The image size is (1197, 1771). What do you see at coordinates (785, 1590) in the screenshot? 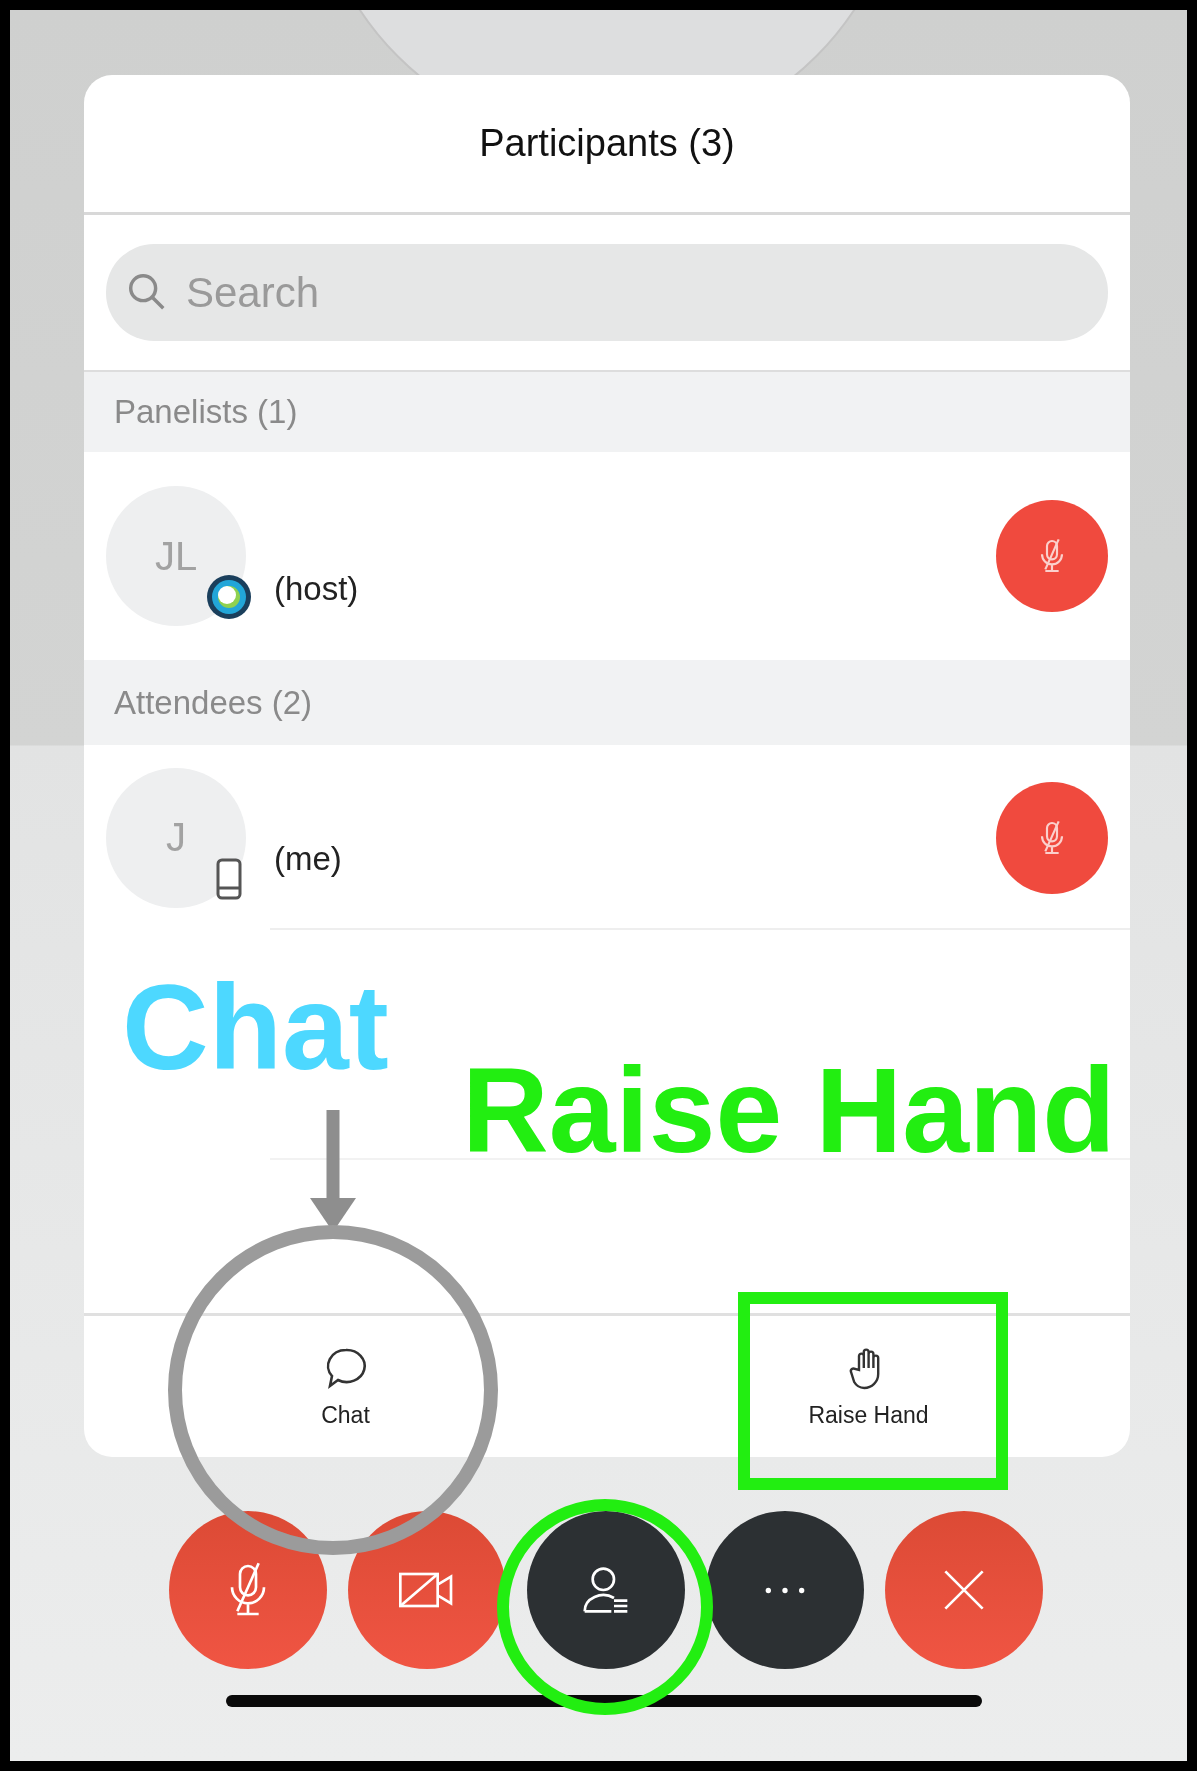
I see `more-icon` at bounding box center [785, 1590].